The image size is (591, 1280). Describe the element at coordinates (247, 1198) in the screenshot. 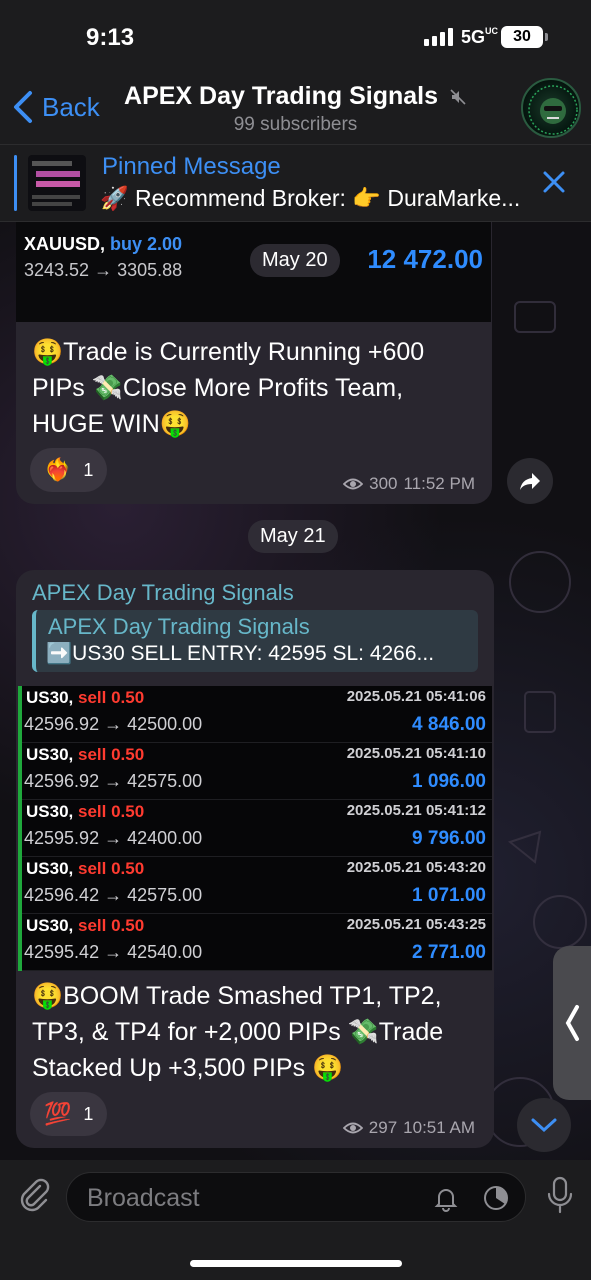

I see `broadcast-input` at that location.